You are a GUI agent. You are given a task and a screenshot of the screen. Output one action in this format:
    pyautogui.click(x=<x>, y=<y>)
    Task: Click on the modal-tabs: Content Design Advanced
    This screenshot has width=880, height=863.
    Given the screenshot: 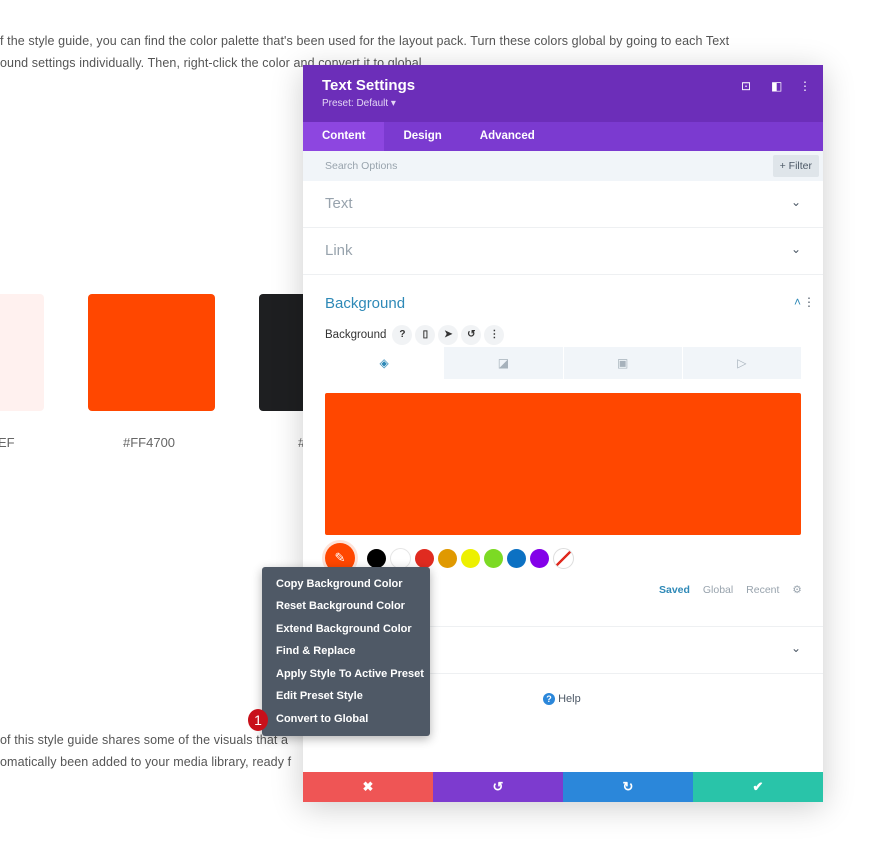 What is the action you would take?
    pyautogui.click(x=563, y=136)
    